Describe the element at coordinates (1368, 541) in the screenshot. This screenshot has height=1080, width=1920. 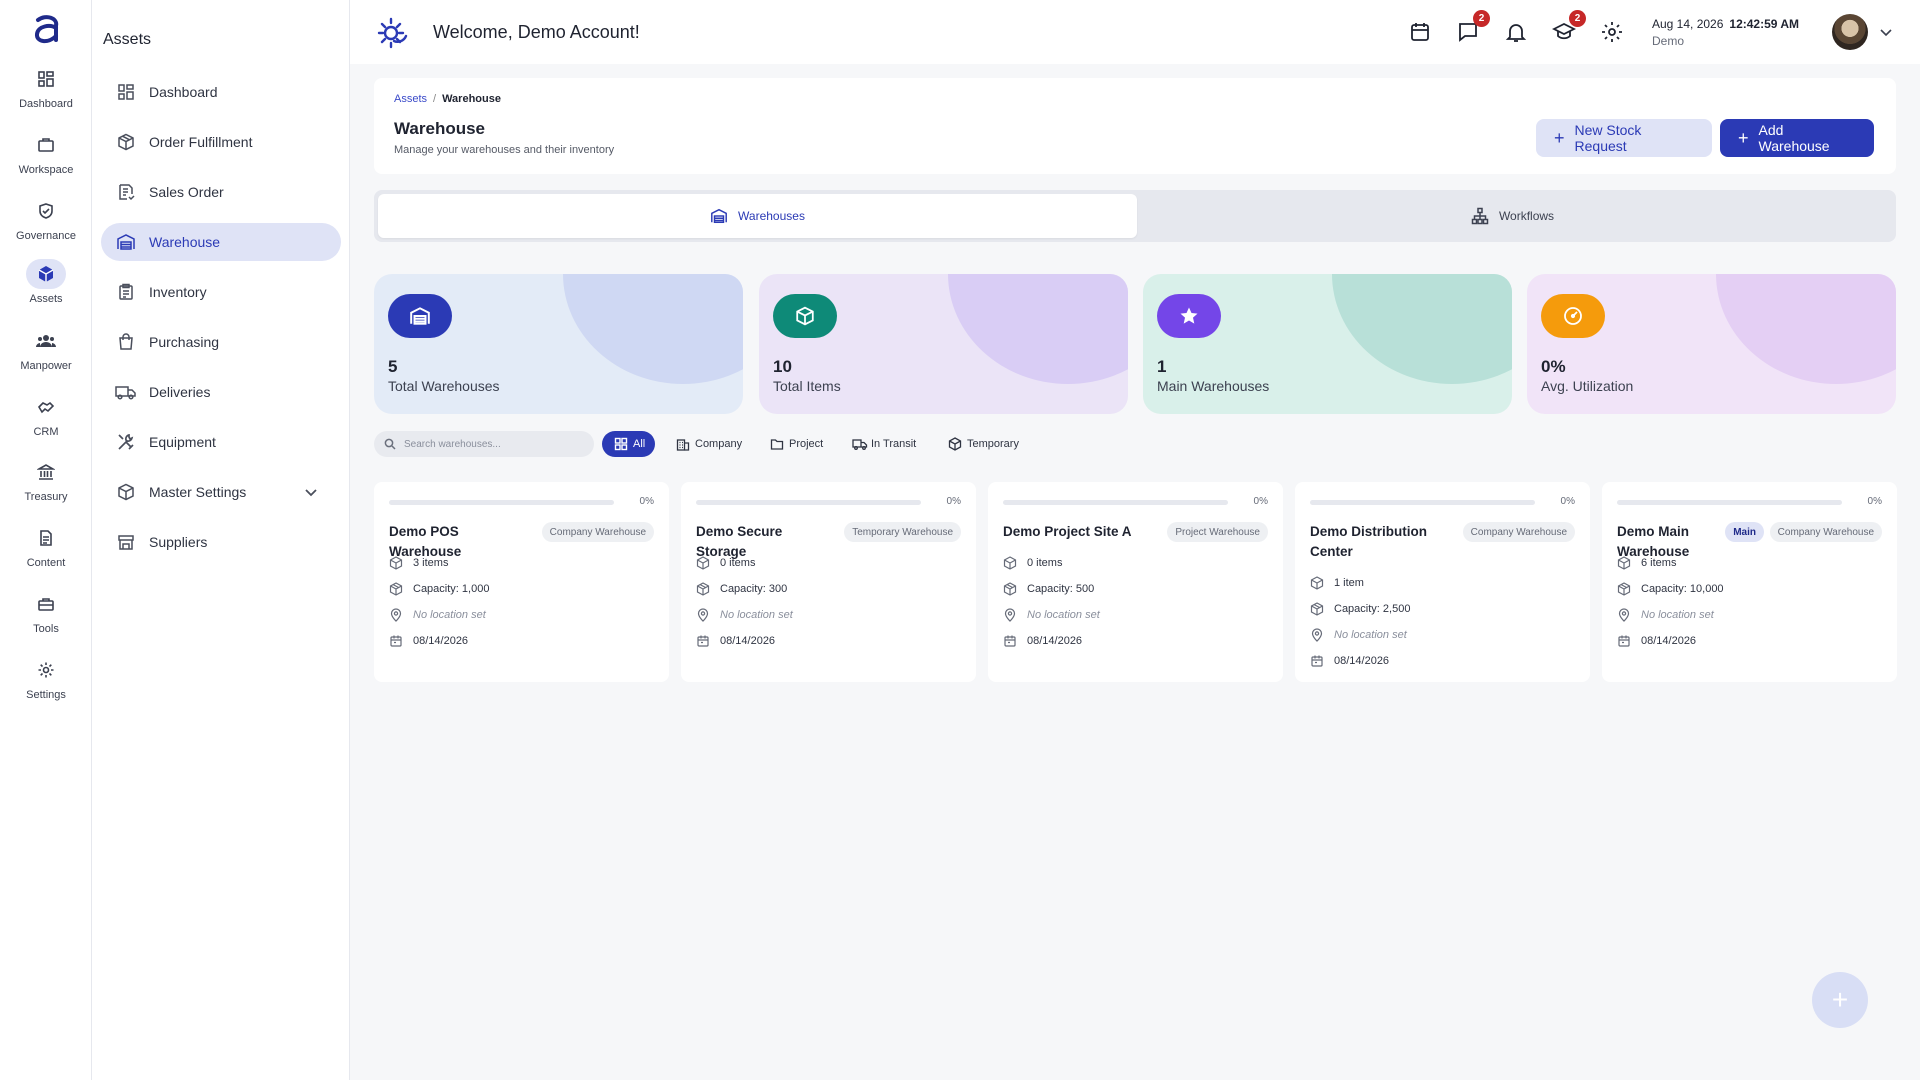
I see `warehouse-name: Demo Distribution Center` at that location.